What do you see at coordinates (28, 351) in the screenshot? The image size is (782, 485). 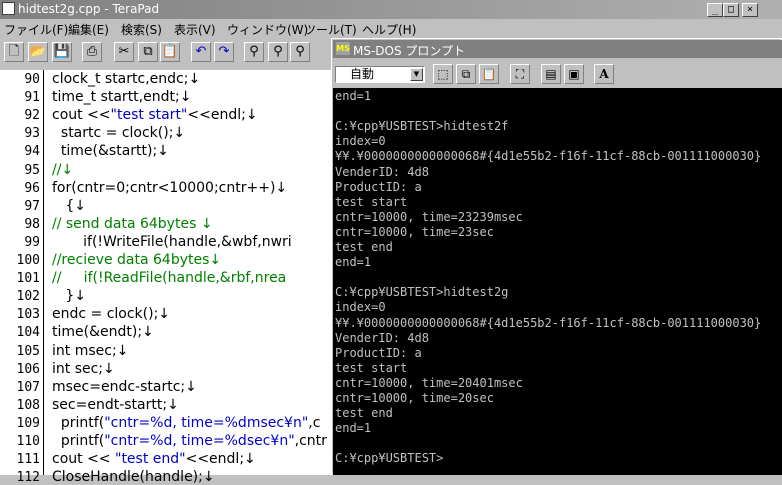 I see `line-number: 105` at bounding box center [28, 351].